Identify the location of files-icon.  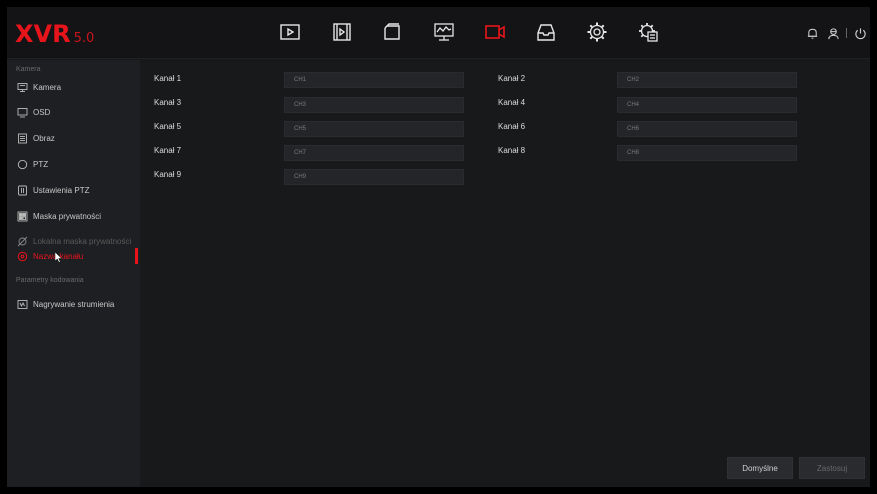
(393, 32).